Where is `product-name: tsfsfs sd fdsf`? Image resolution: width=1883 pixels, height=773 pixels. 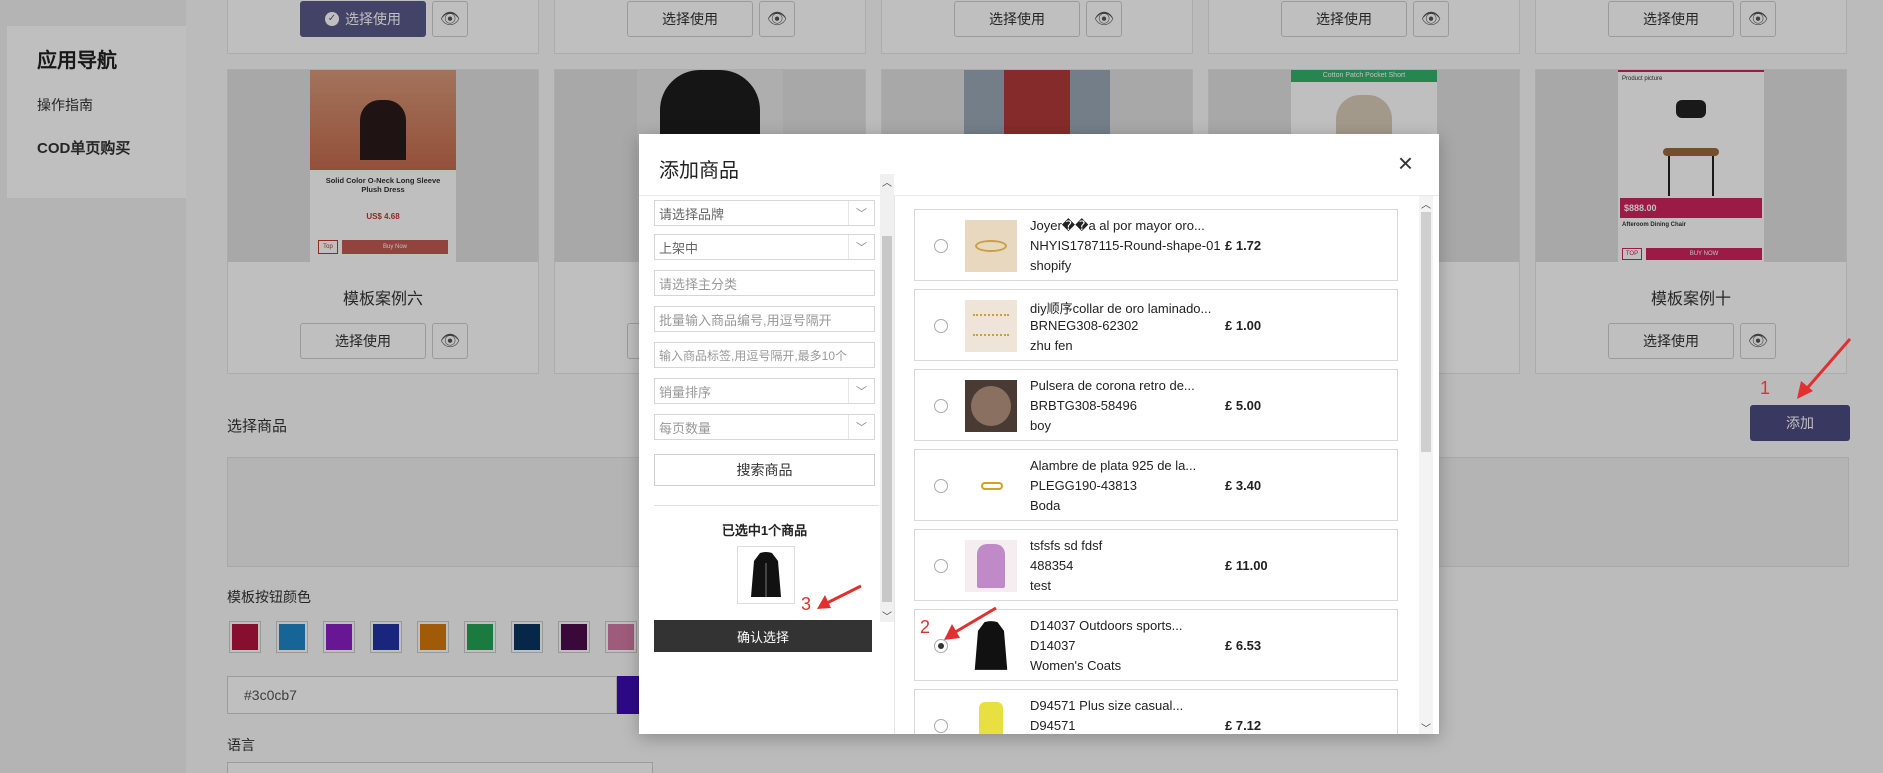 product-name: tsfsfs sd fdsf is located at coordinates (1066, 545).